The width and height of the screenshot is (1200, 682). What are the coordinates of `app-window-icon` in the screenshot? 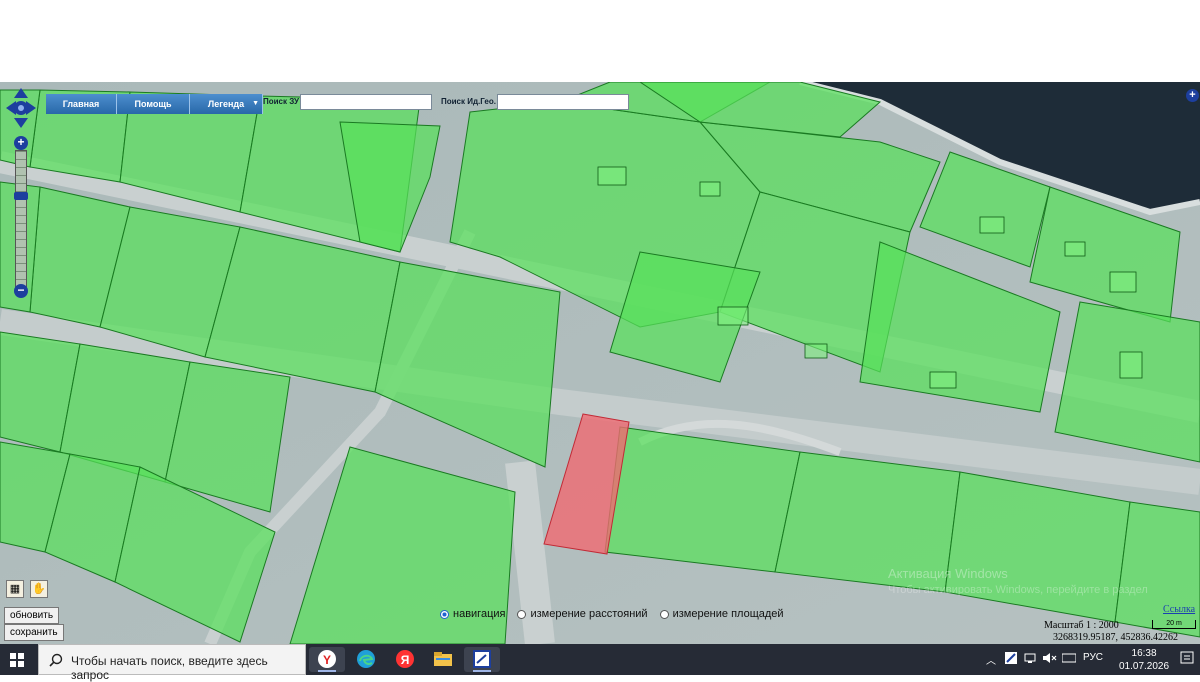 It's located at (482, 659).